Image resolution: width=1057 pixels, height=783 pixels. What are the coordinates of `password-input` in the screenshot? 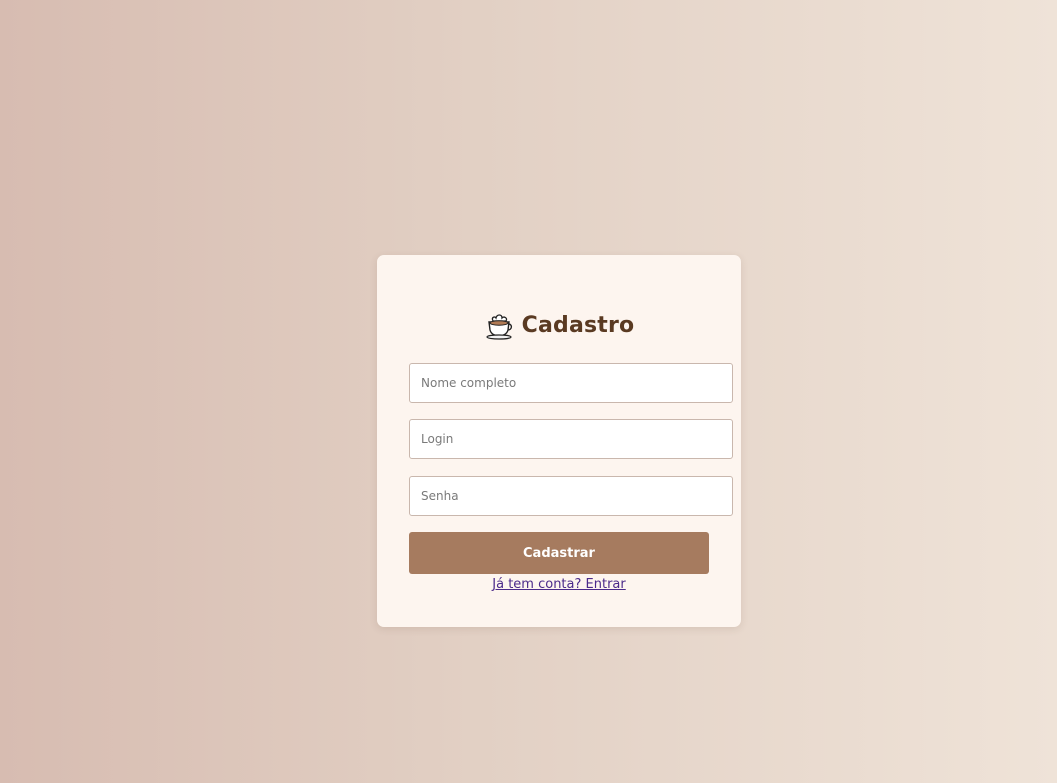 It's located at (571, 496).